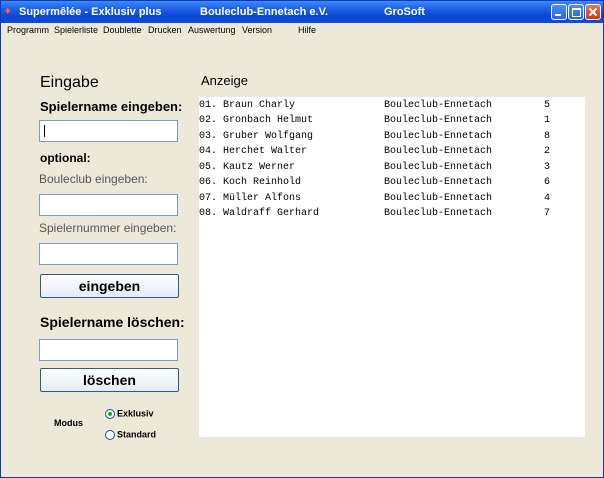 This screenshot has height=478, width=604. I want to click on mode-option-standard: Standard, so click(130, 434).